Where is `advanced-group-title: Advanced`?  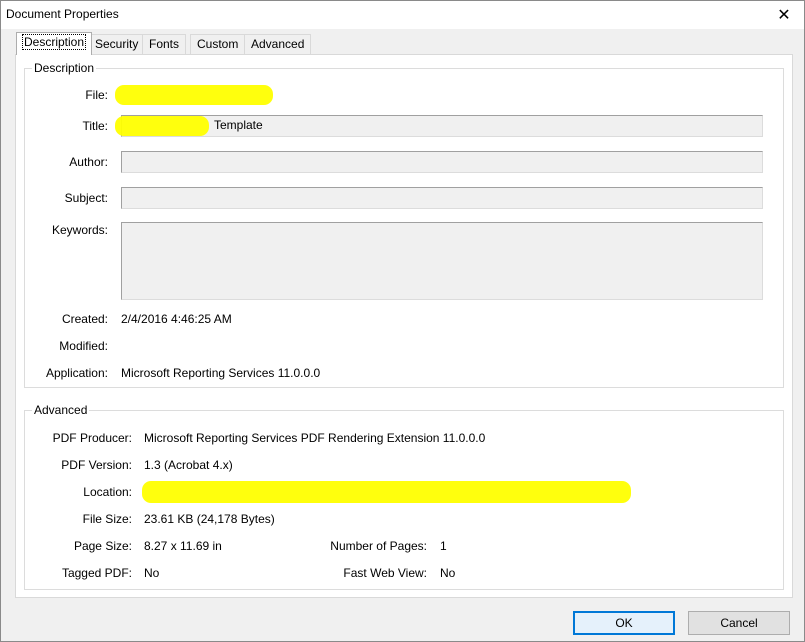
advanced-group-title: Advanced is located at coordinates (61, 410).